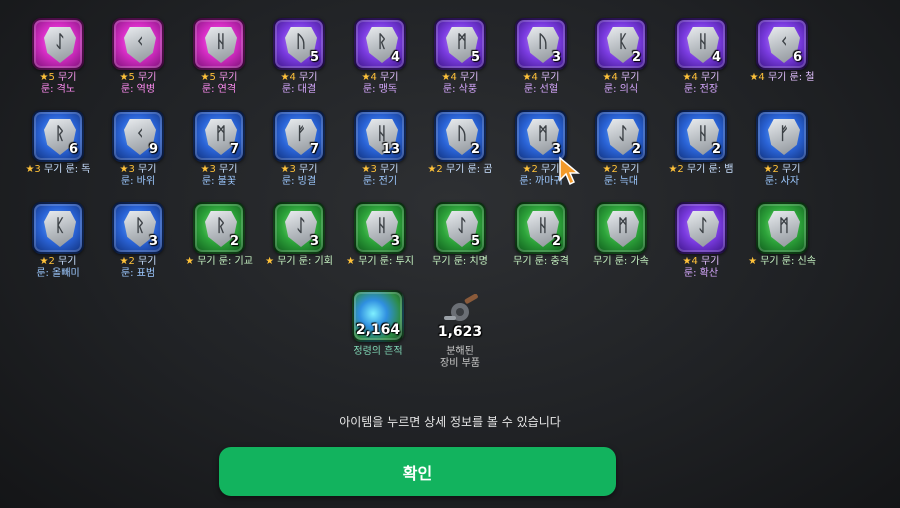 Image resolution: width=900 pixels, height=508 pixels. Describe the element at coordinates (380, 44) in the screenshot. I see `rune-stone-icon: ᚱ4` at that location.